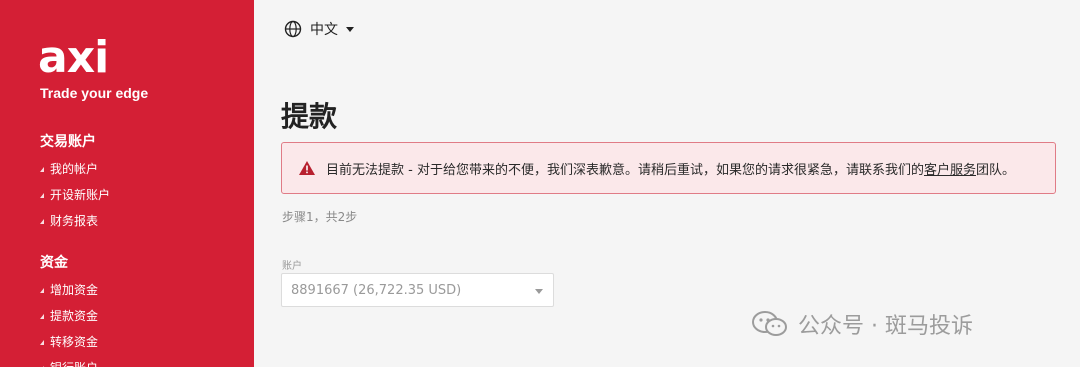  What do you see at coordinates (74, 290) in the screenshot?
I see `sidebar-item-label: 增加资金` at bounding box center [74, 290].